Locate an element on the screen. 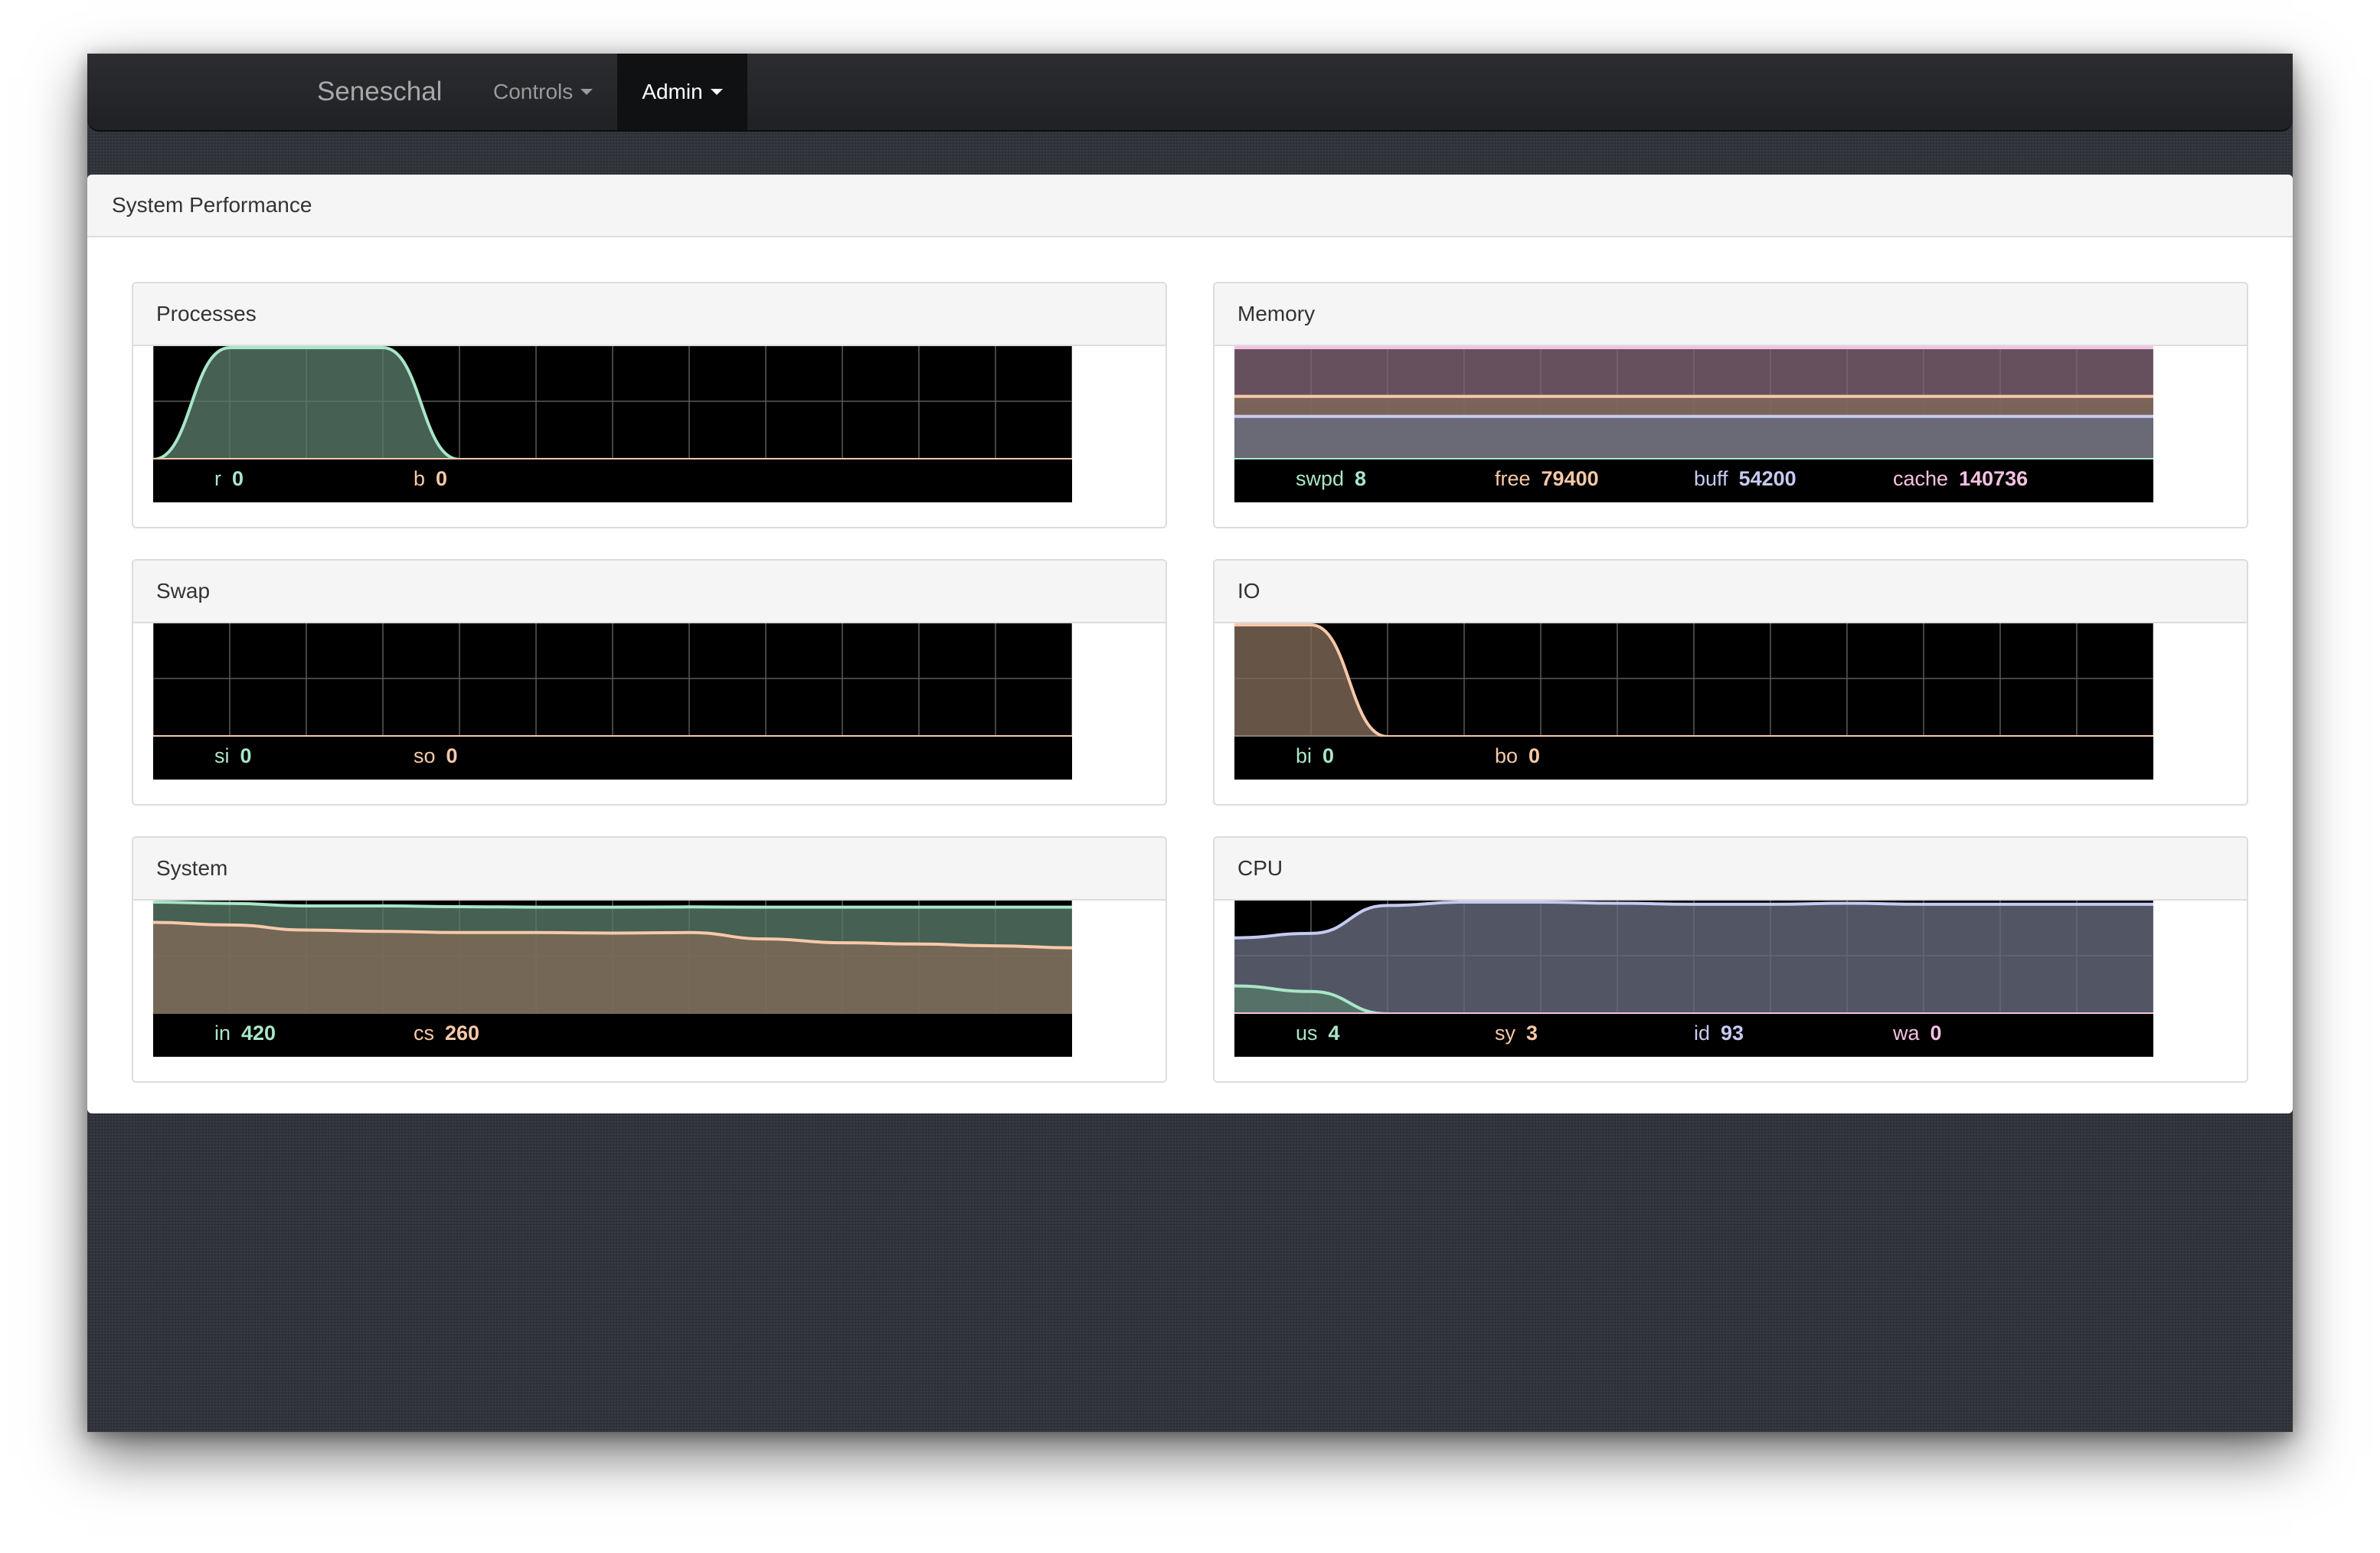 This screenshot has width=2380, height=1553. series-area-id is located at coordinates (1693, 958).